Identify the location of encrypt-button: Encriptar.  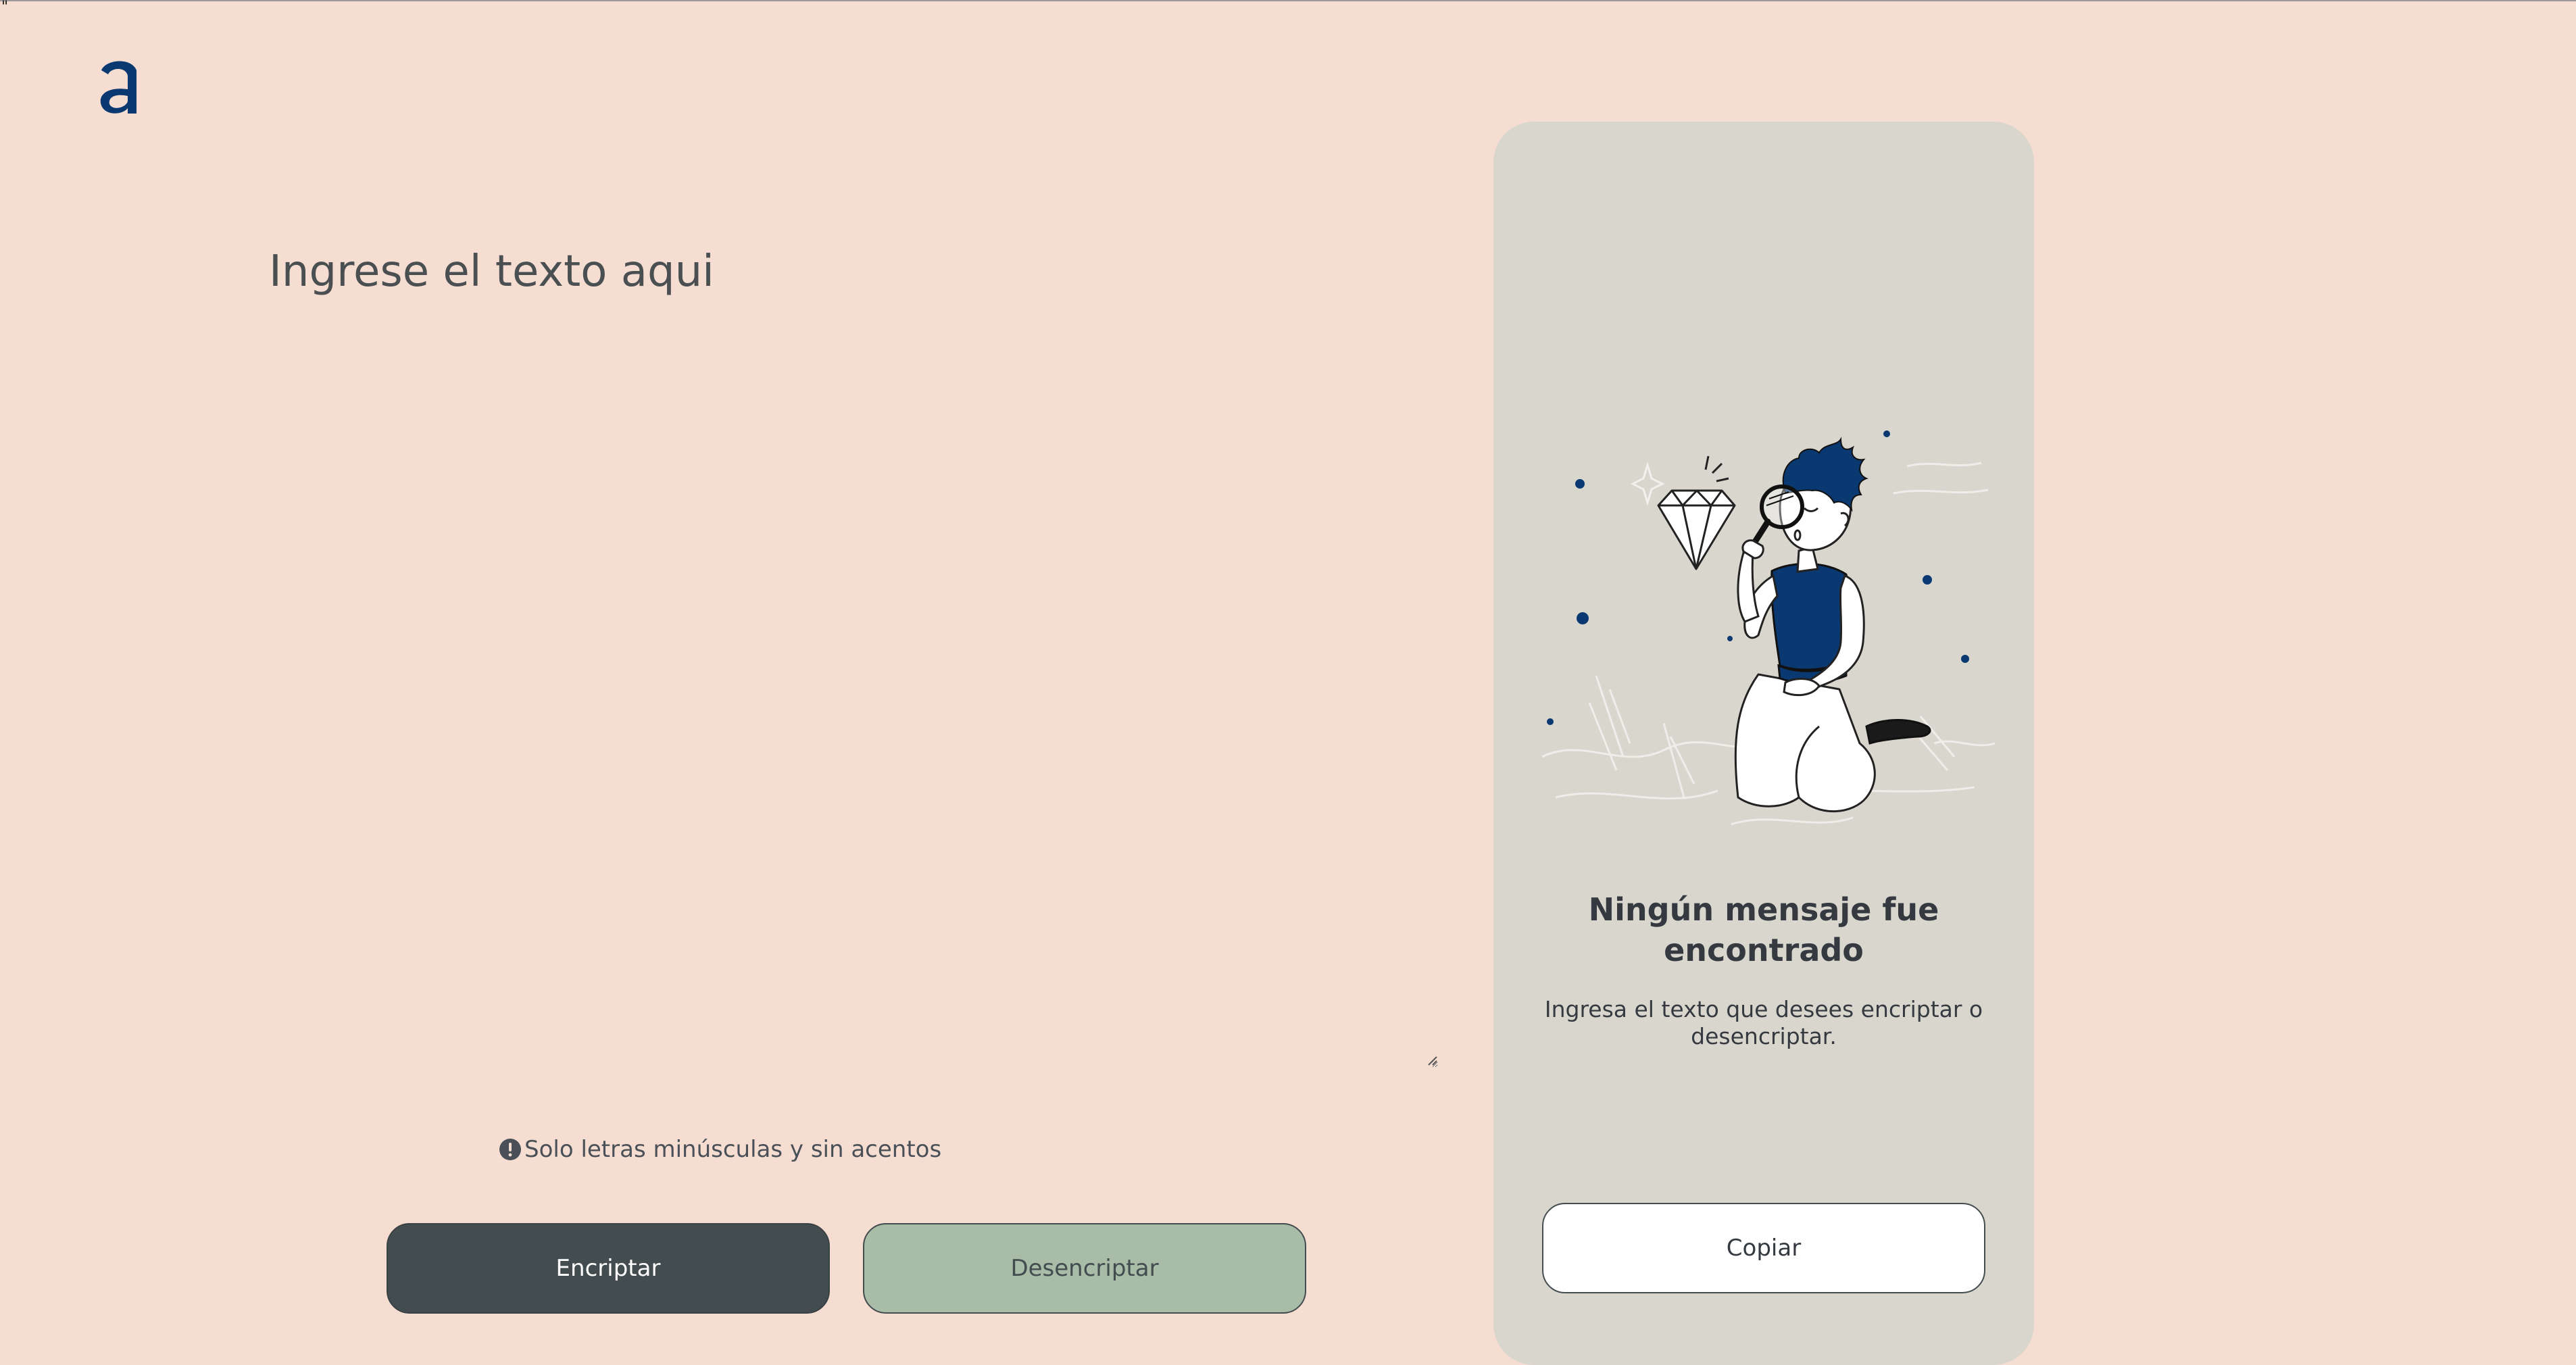
(608, 1269).